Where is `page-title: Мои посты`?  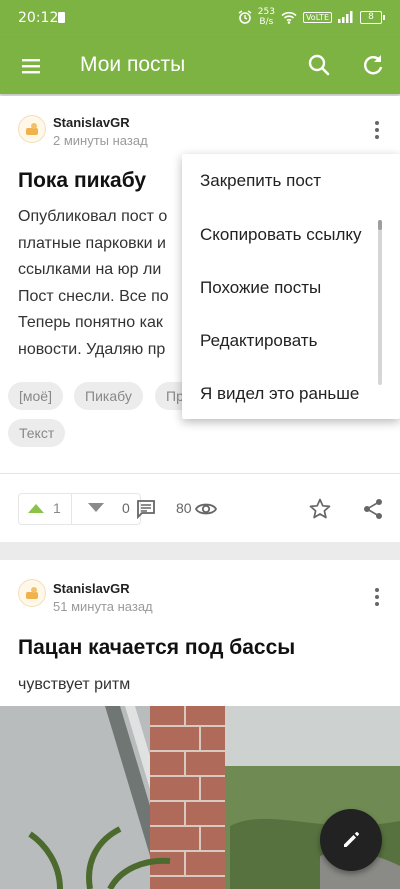 page-title: Мои посты is located at coordinates (133, 64).